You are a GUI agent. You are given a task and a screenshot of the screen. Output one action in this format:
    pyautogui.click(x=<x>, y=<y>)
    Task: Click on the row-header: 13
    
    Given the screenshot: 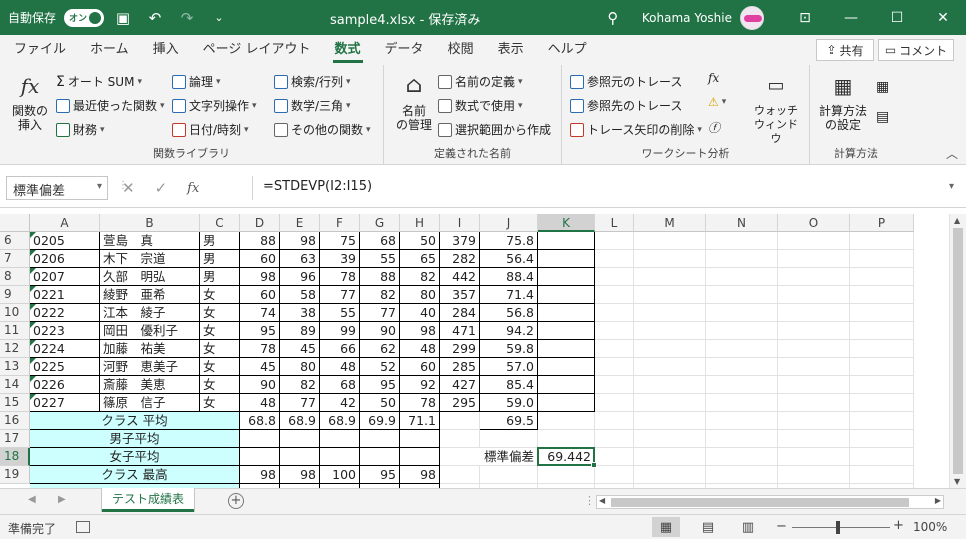 What is the action you would take?
    pyautogui.click(x=15, y=367)
    